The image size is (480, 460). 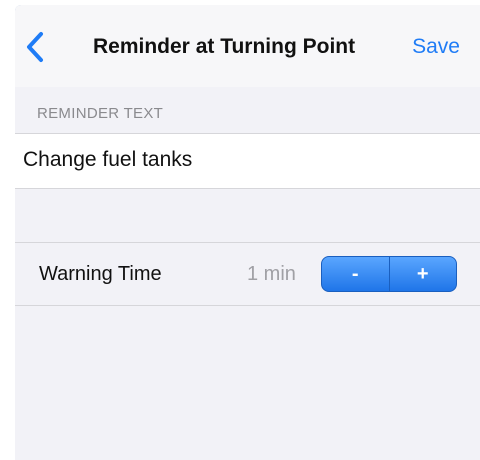 I want to click on back-button, so click(x=36, y=47).